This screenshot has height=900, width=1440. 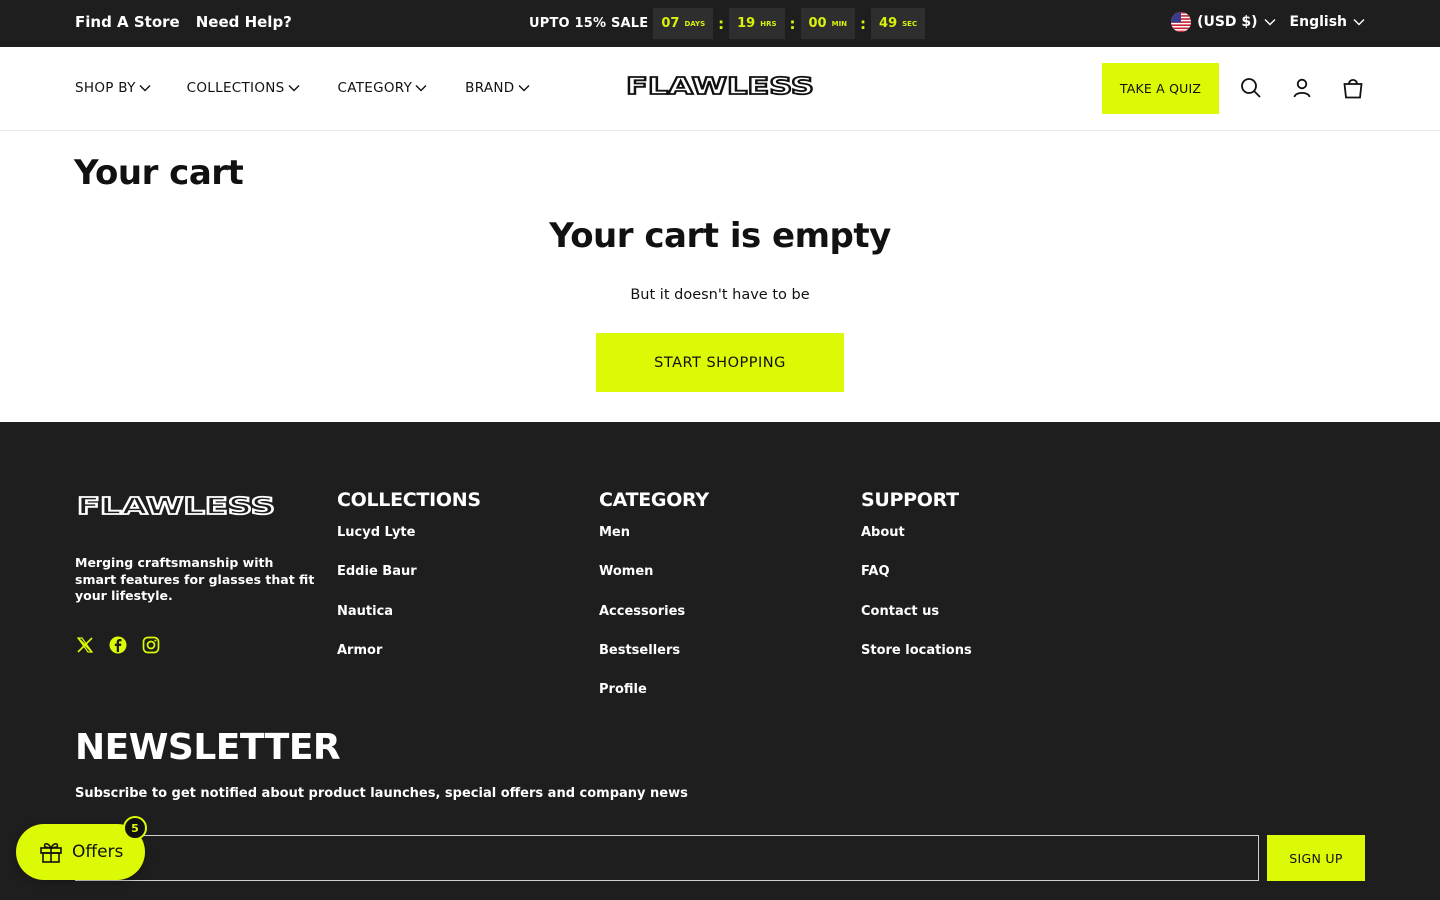 What do you see at coordinates (768, 23) in the screenshot?
I see `hours-unit: HRS` at bounding box center [768, 23].